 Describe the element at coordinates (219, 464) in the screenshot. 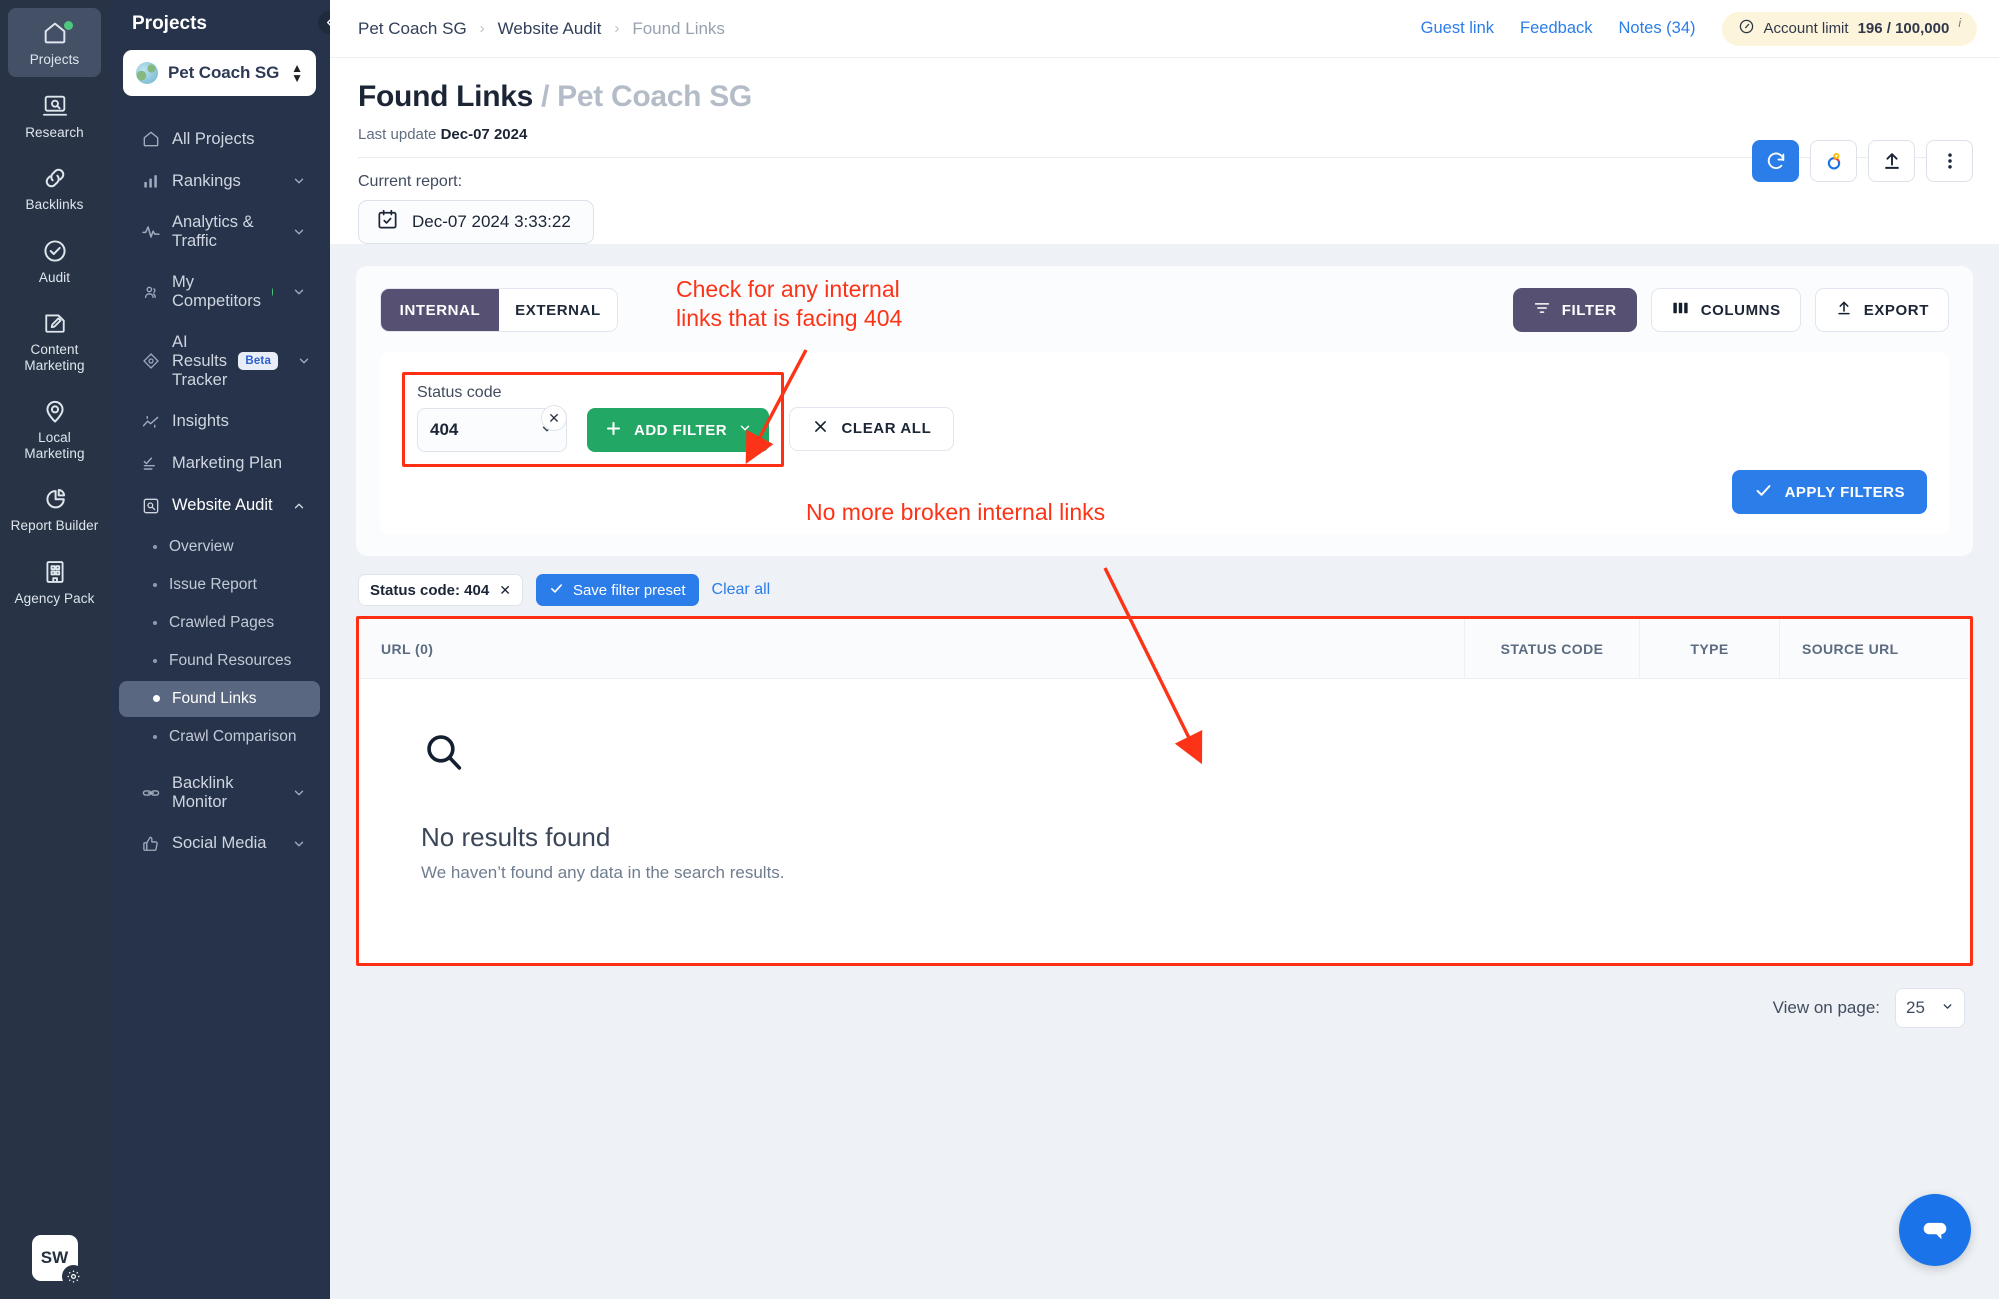

I see `sidebar-item-marketing-plan: Marketing Plan` at that location.